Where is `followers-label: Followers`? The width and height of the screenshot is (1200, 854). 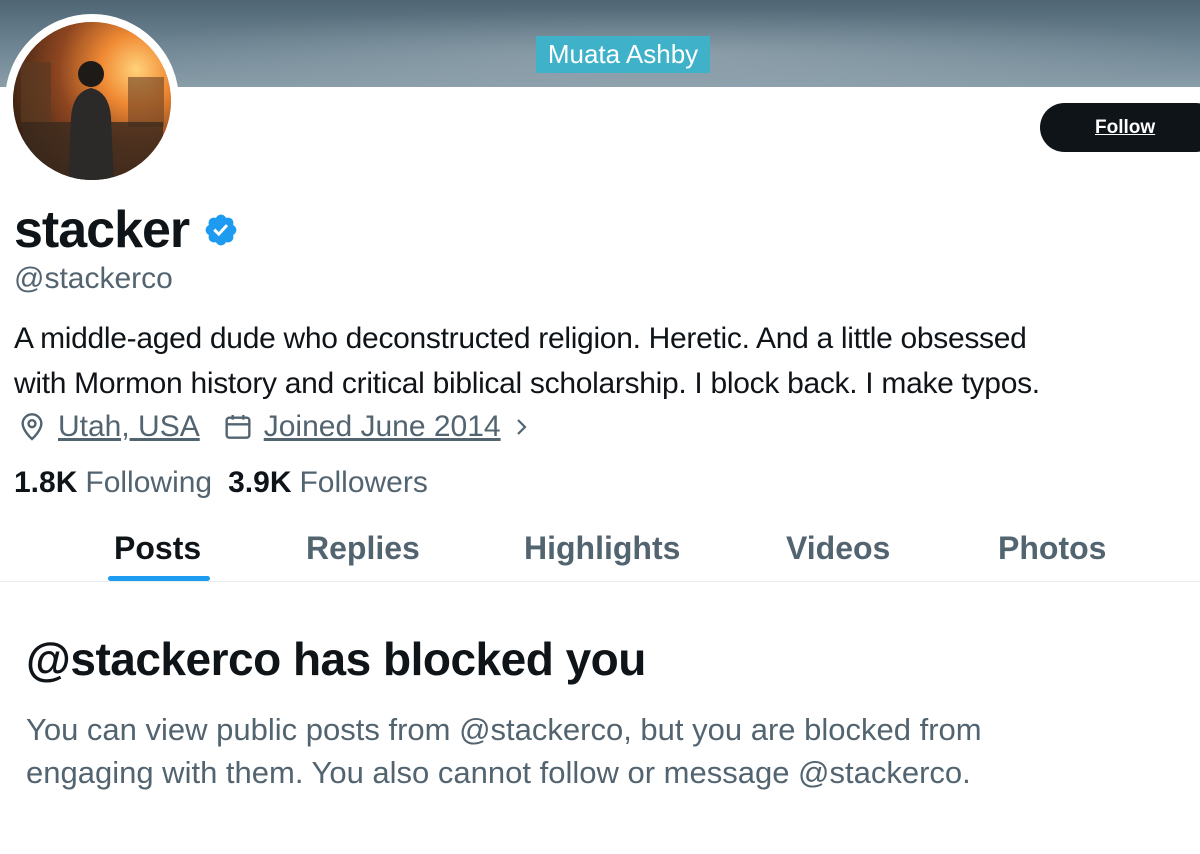 followers-label: Followers is located at coordinates (363, 483).